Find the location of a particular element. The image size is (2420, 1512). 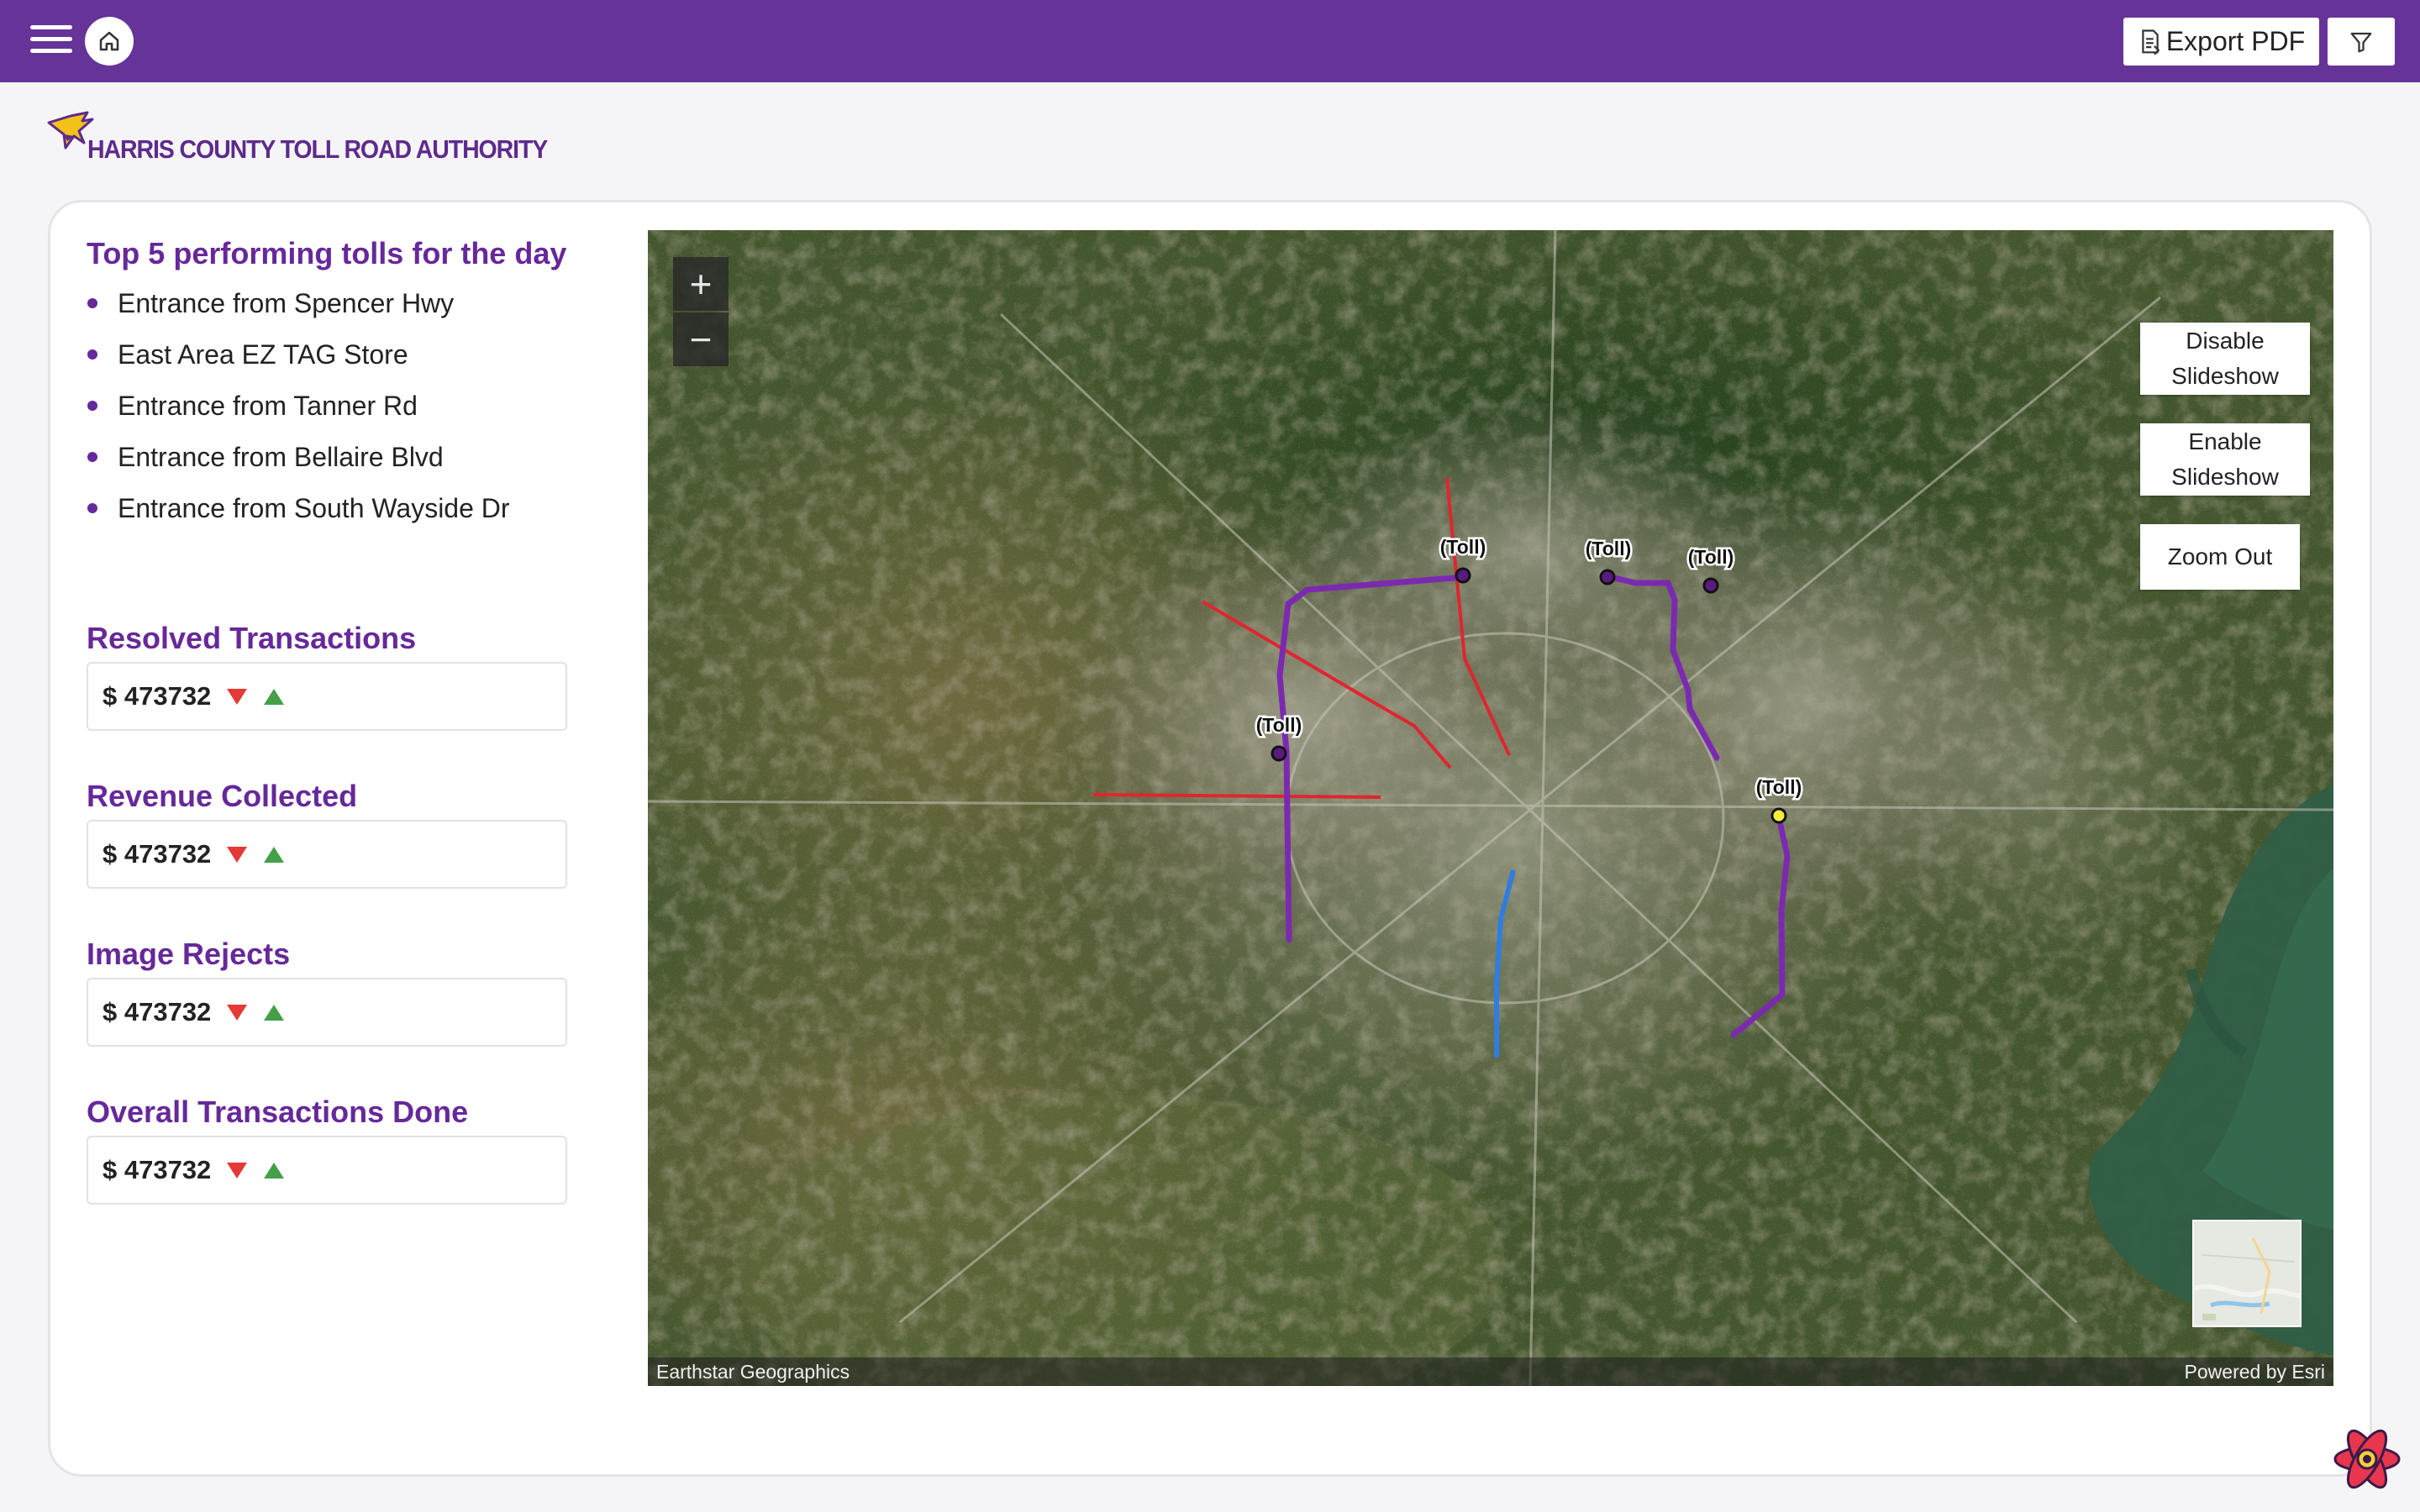

zoom-controls: + − is located at coordinates (701, 311).